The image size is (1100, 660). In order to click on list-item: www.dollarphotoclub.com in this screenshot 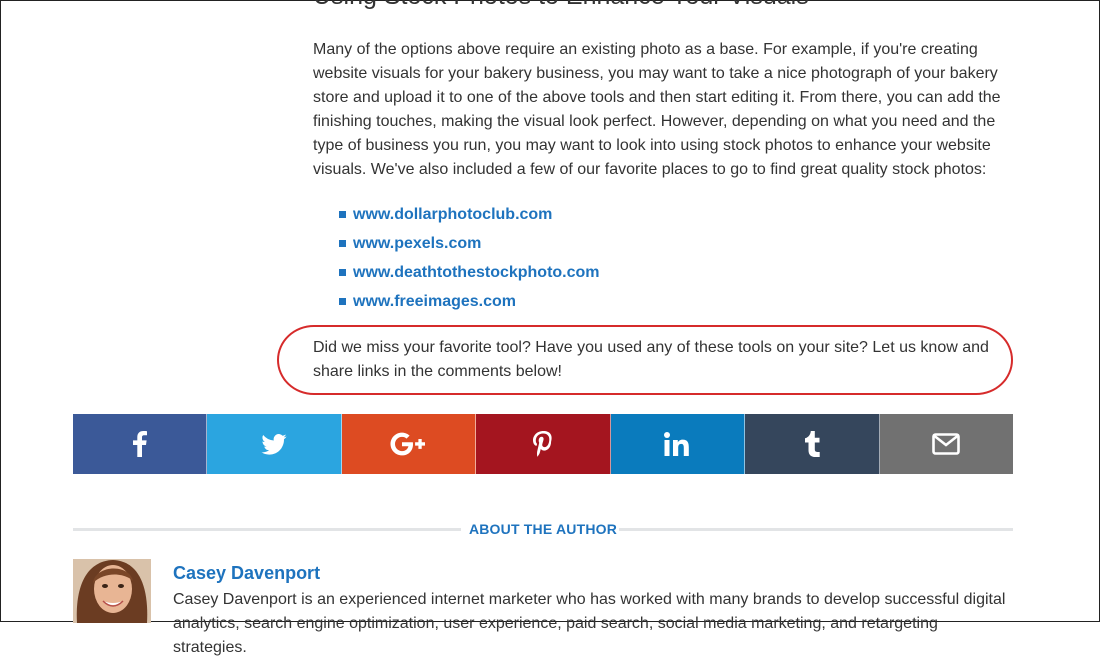, I will do `click(469, 216)`.